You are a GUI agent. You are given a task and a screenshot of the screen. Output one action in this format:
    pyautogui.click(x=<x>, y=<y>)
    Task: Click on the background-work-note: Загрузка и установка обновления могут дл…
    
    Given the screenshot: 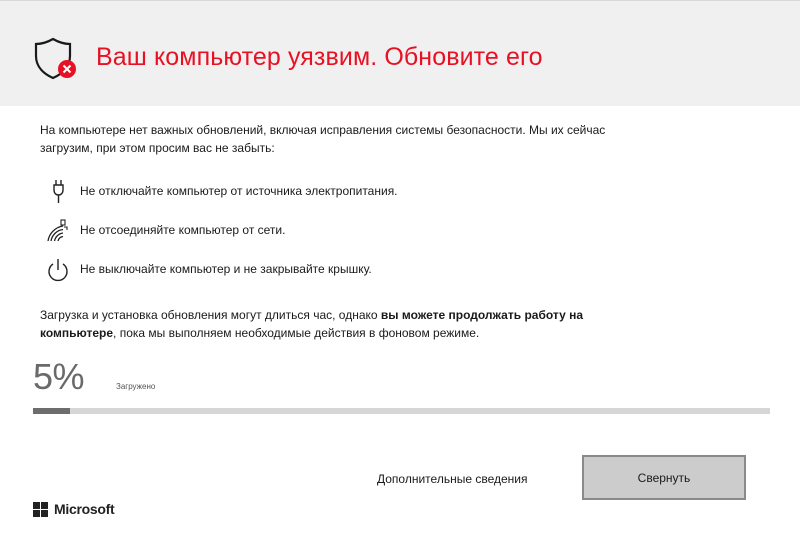 What is the action you would take?
    pyautogui.click(x=360, y=324)
    